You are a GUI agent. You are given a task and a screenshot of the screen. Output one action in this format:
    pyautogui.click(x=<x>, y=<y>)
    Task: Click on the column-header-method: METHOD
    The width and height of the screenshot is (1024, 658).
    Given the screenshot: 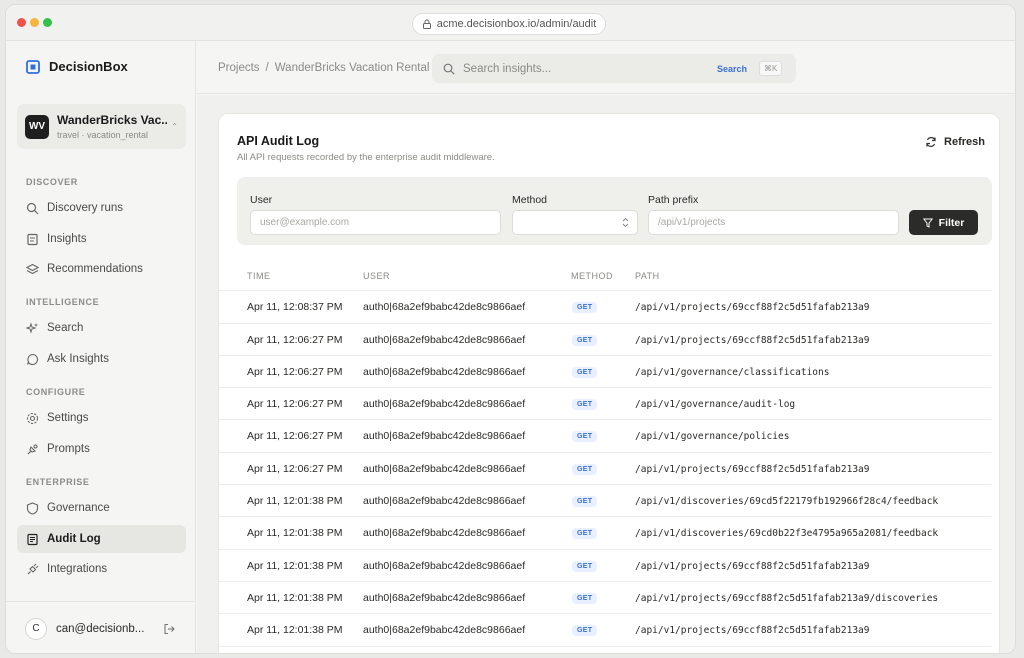 What is the action you would take?
    pyautogui.click(x=592, y=276)
    